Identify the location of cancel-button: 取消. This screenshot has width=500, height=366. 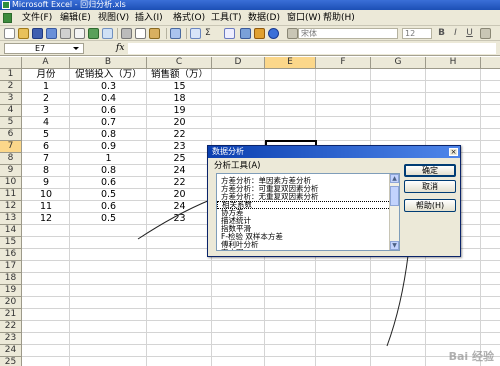
(430, 186).